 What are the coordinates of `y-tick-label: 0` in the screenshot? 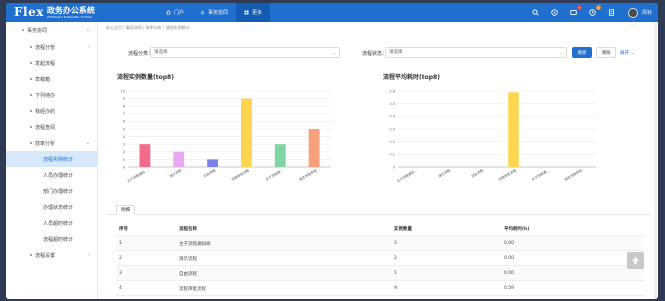 It's located at (394, 167).